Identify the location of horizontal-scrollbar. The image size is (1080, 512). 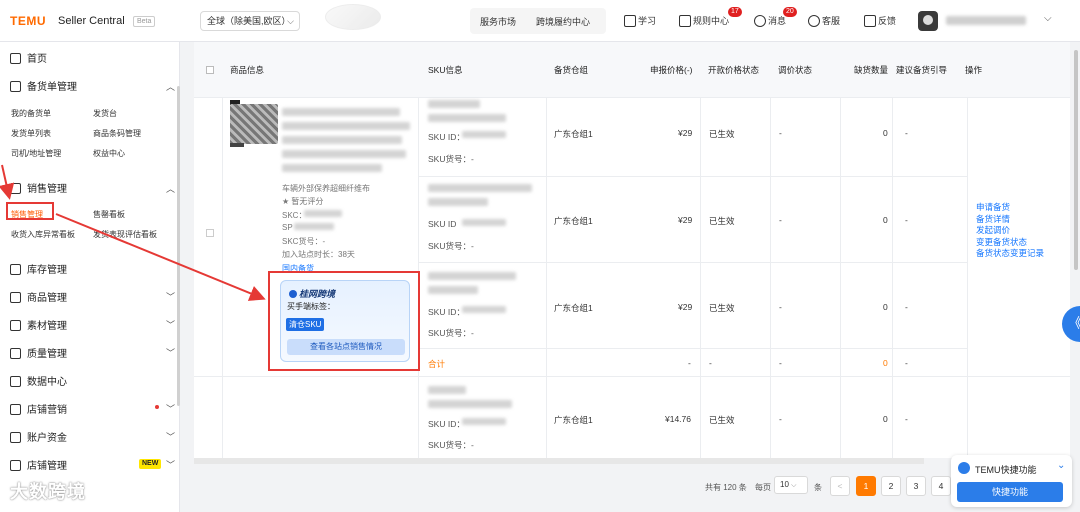
(559, 461).